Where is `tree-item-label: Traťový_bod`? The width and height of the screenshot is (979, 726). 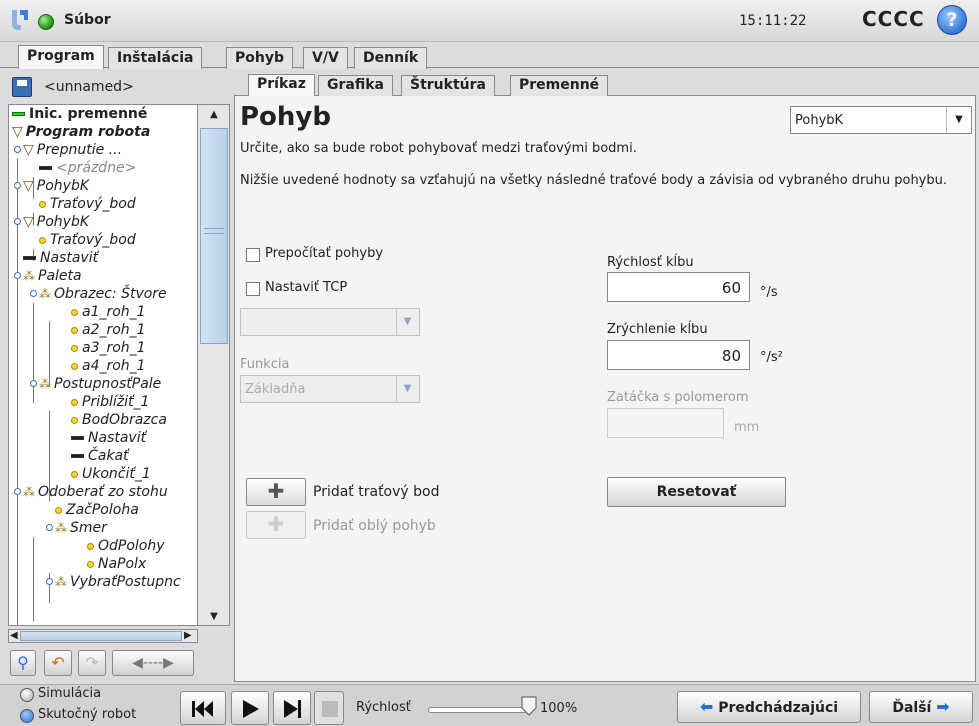 tree-item-label: Traťový_bod is located at coordinates (93, 204).